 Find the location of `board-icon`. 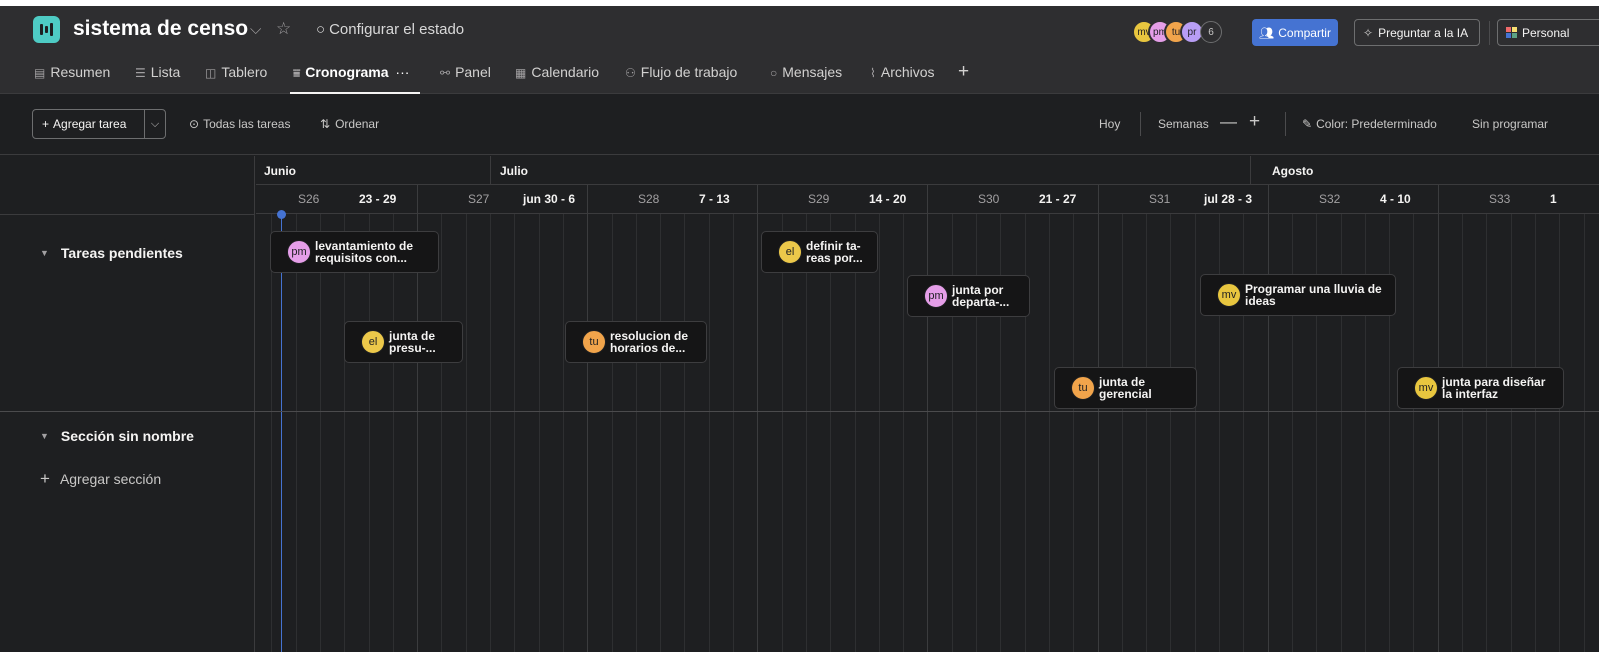

board-icon is located at coordinates (46, 29).